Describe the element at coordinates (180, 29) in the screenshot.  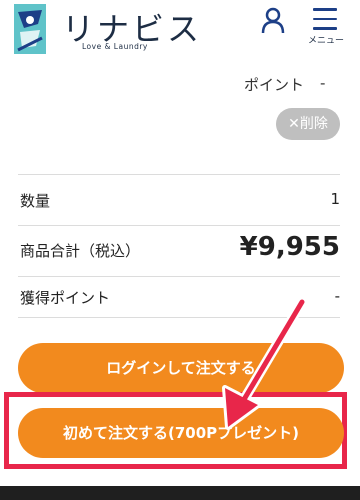
I see `header: リナビス Love & Laundry メニュー` at that location.